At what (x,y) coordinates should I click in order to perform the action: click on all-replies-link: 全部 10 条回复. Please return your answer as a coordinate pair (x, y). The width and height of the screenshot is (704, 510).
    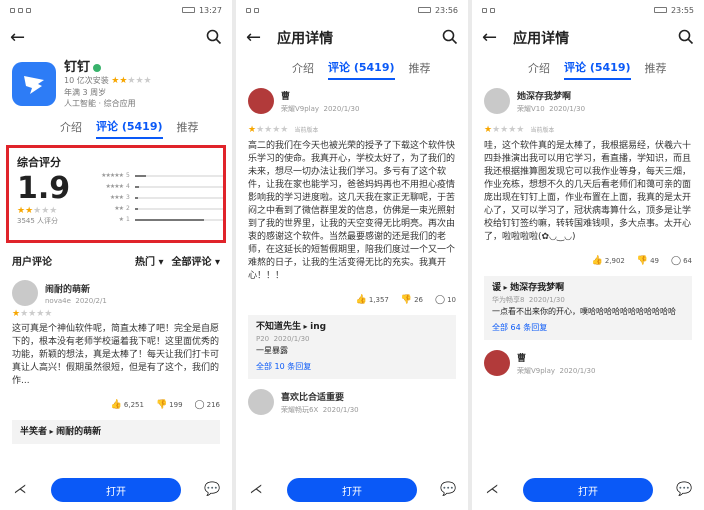
    Looking at the image, I should click on (352, 367).